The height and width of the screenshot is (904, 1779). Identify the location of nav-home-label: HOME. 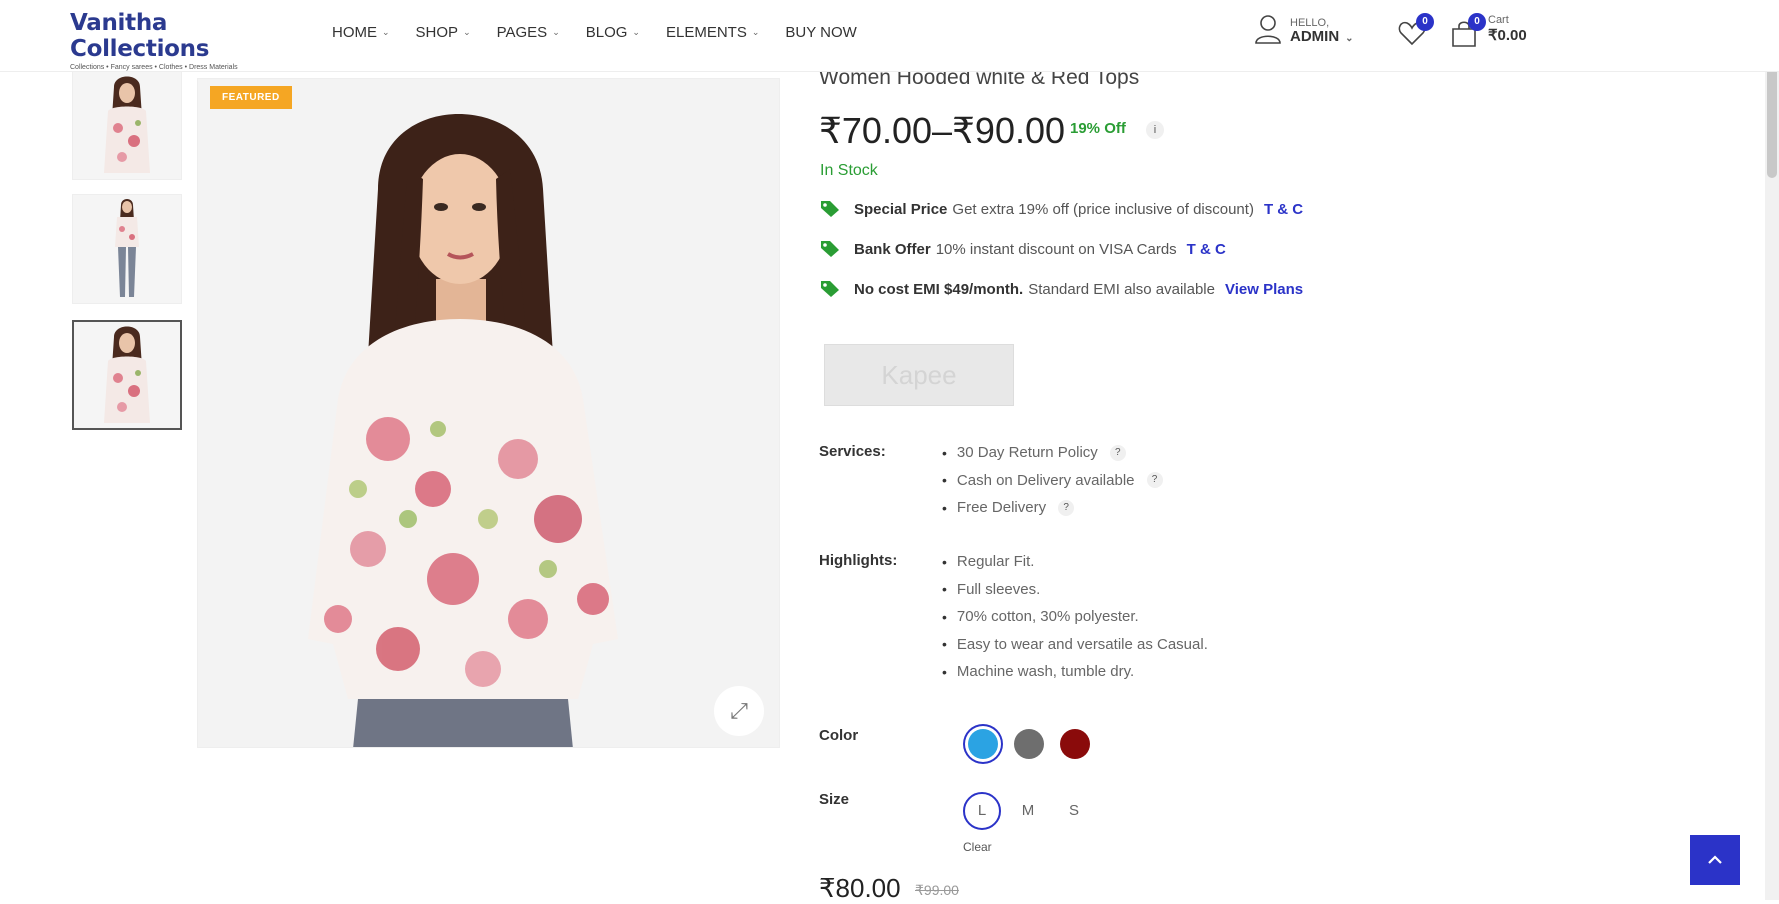
(354, 32).